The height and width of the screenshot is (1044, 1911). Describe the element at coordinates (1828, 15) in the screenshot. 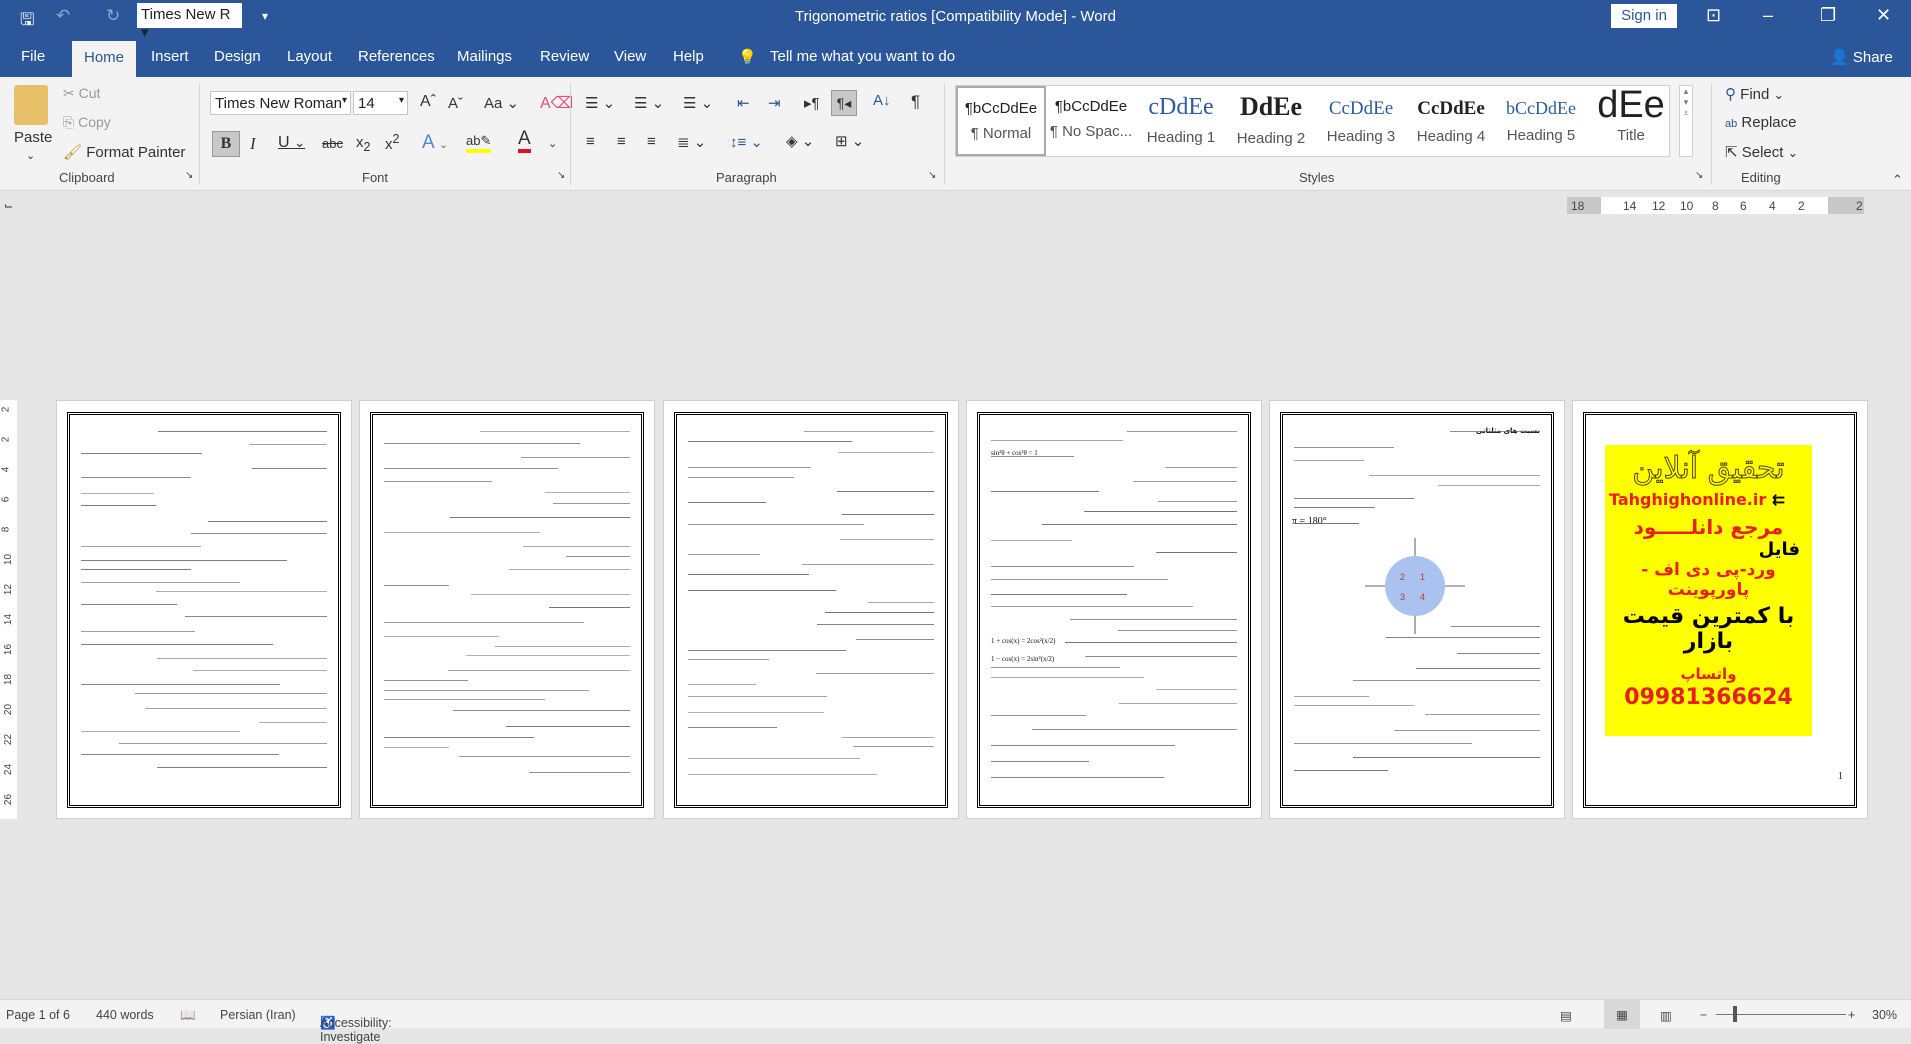

I see `restore-icon: ❐` at that location.